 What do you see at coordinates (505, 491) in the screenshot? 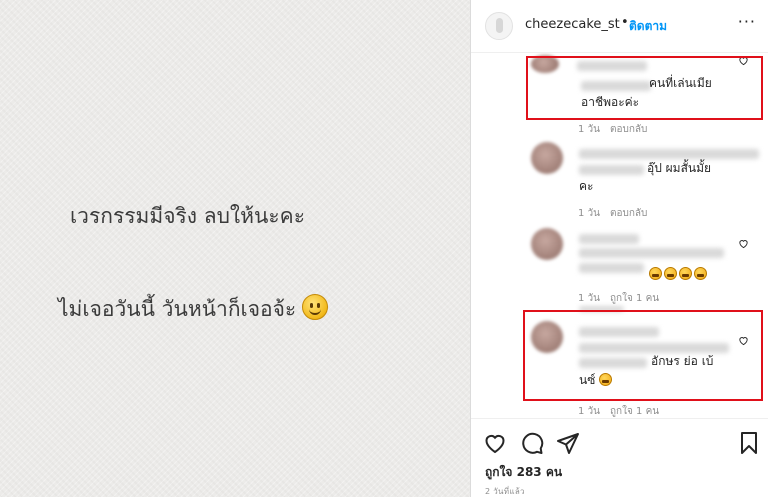
I see `post-timestamp: 2 วันที่แล้ว` at bounding box center [505, 491].